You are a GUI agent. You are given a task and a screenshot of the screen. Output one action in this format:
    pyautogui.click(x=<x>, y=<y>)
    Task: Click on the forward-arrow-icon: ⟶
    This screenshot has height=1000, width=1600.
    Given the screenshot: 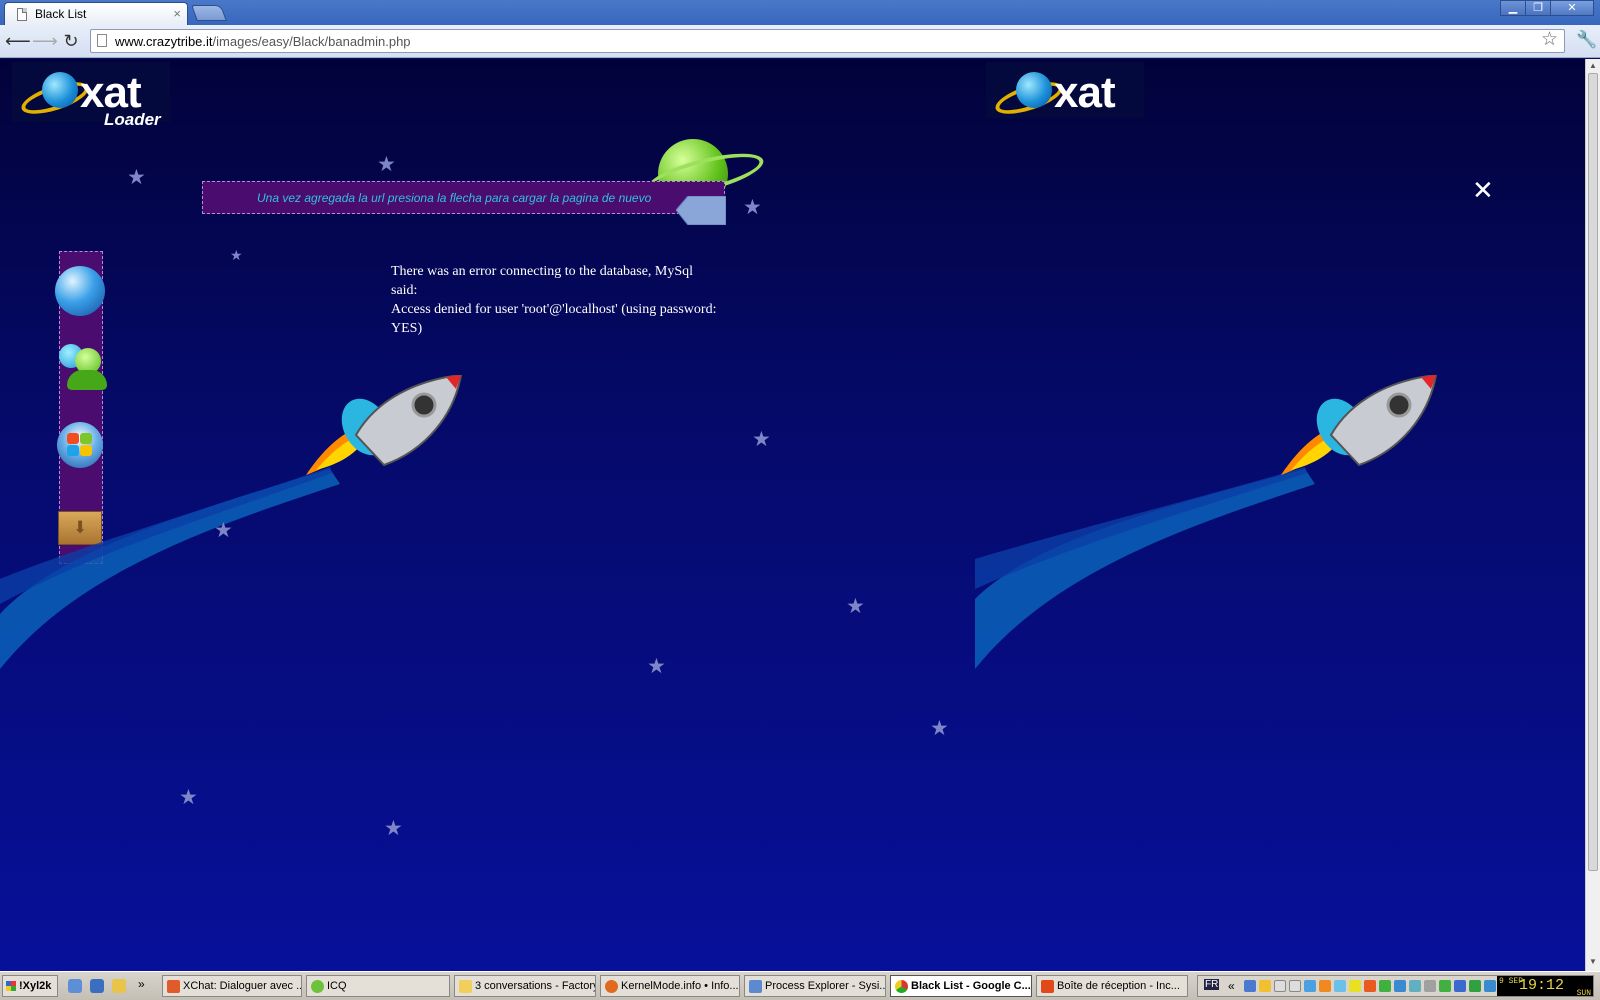 What is the action you would take?
    pyautogui.click(x=45, y=42)
    